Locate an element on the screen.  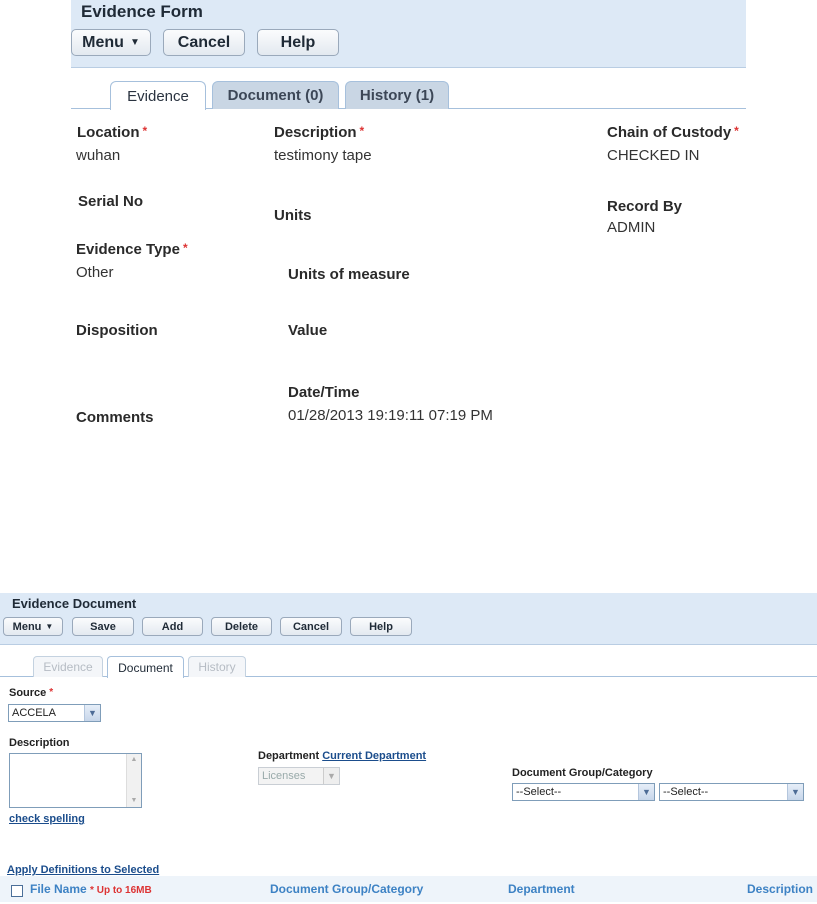
doc-group-select-value: --Select-- is located at coordinates (539, 792).